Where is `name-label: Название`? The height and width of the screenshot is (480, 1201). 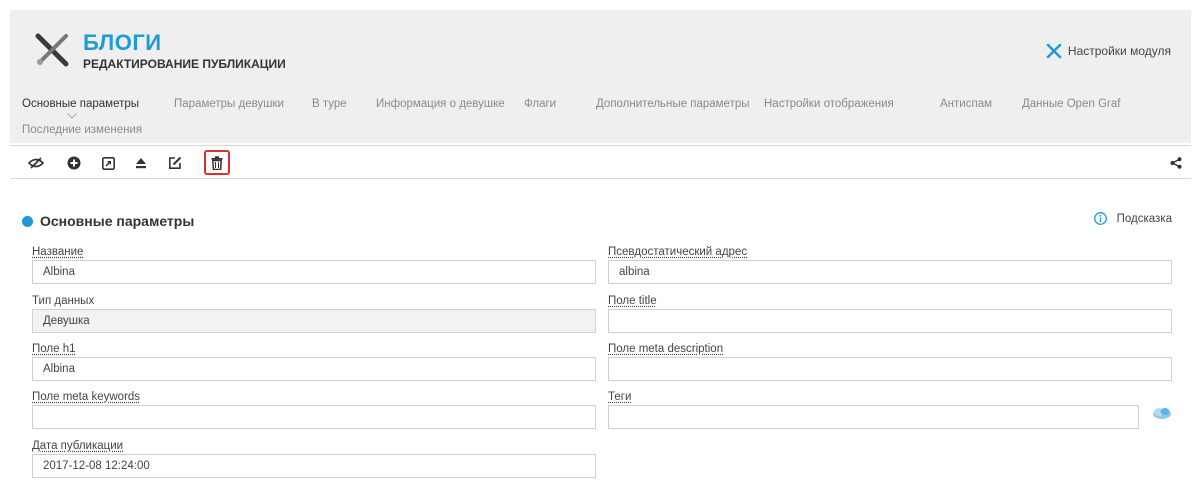
name-label: Название is located at coordinates (58, 252).